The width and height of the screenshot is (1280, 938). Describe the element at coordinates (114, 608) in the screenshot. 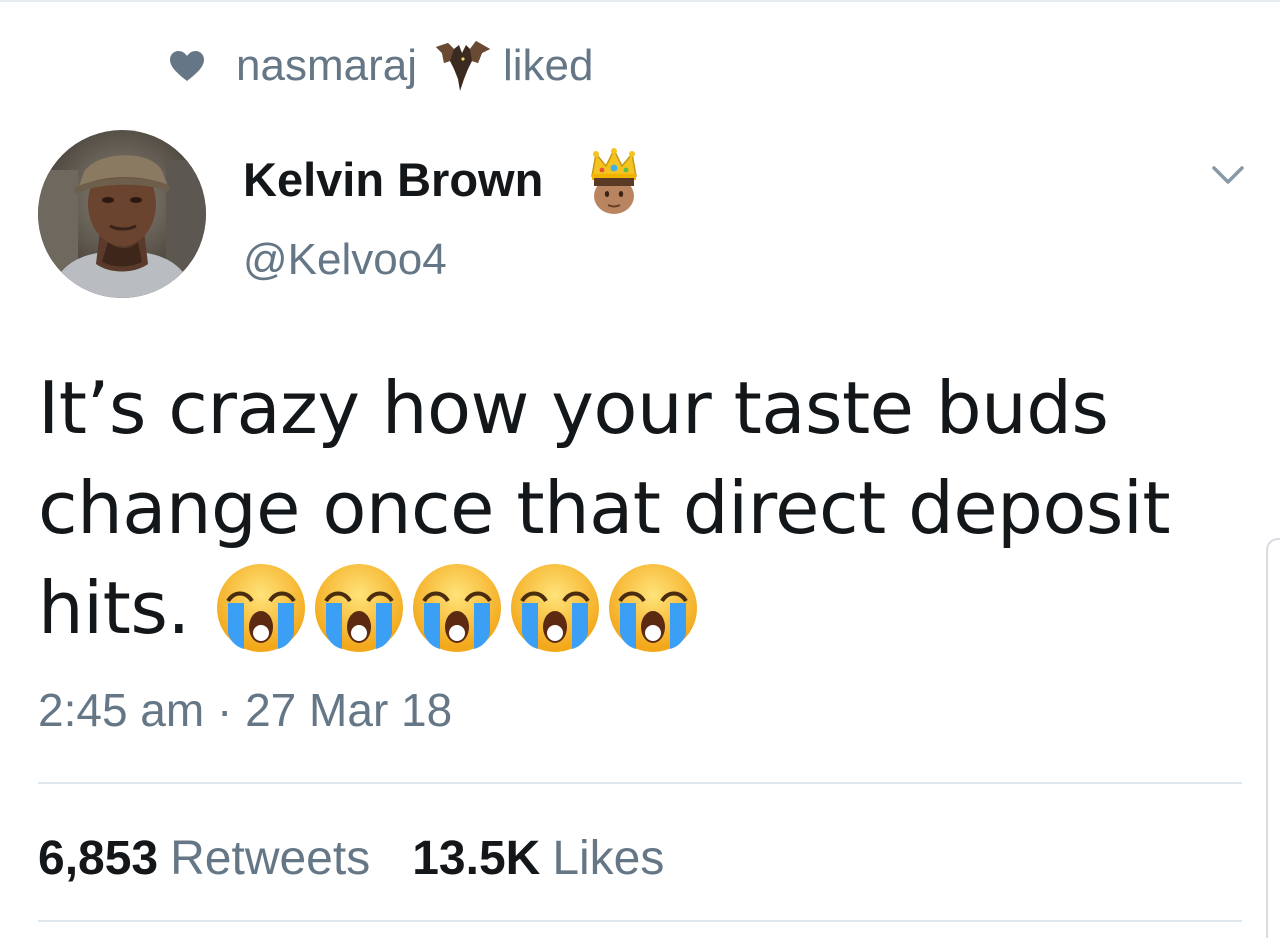

I see `tweet-line: hits.` at that location.